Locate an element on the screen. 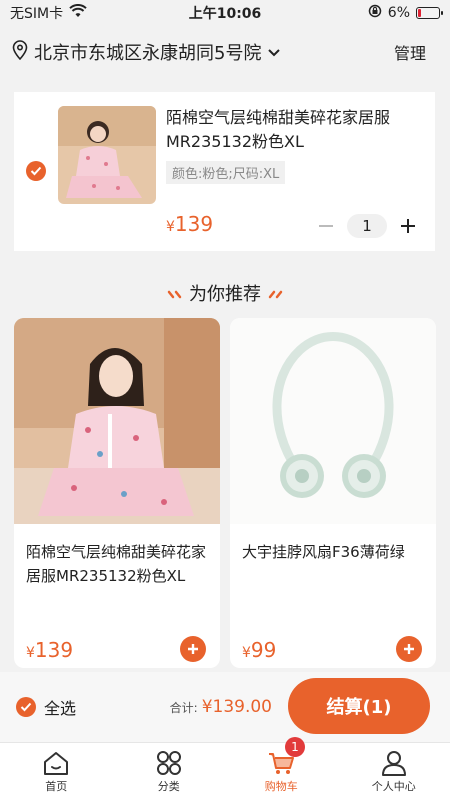 Image resolution: width=450 pixels, height=800 pixels. address-selector: 北京市东城区永康胡同5号院 is located at coordinates (146, 52).